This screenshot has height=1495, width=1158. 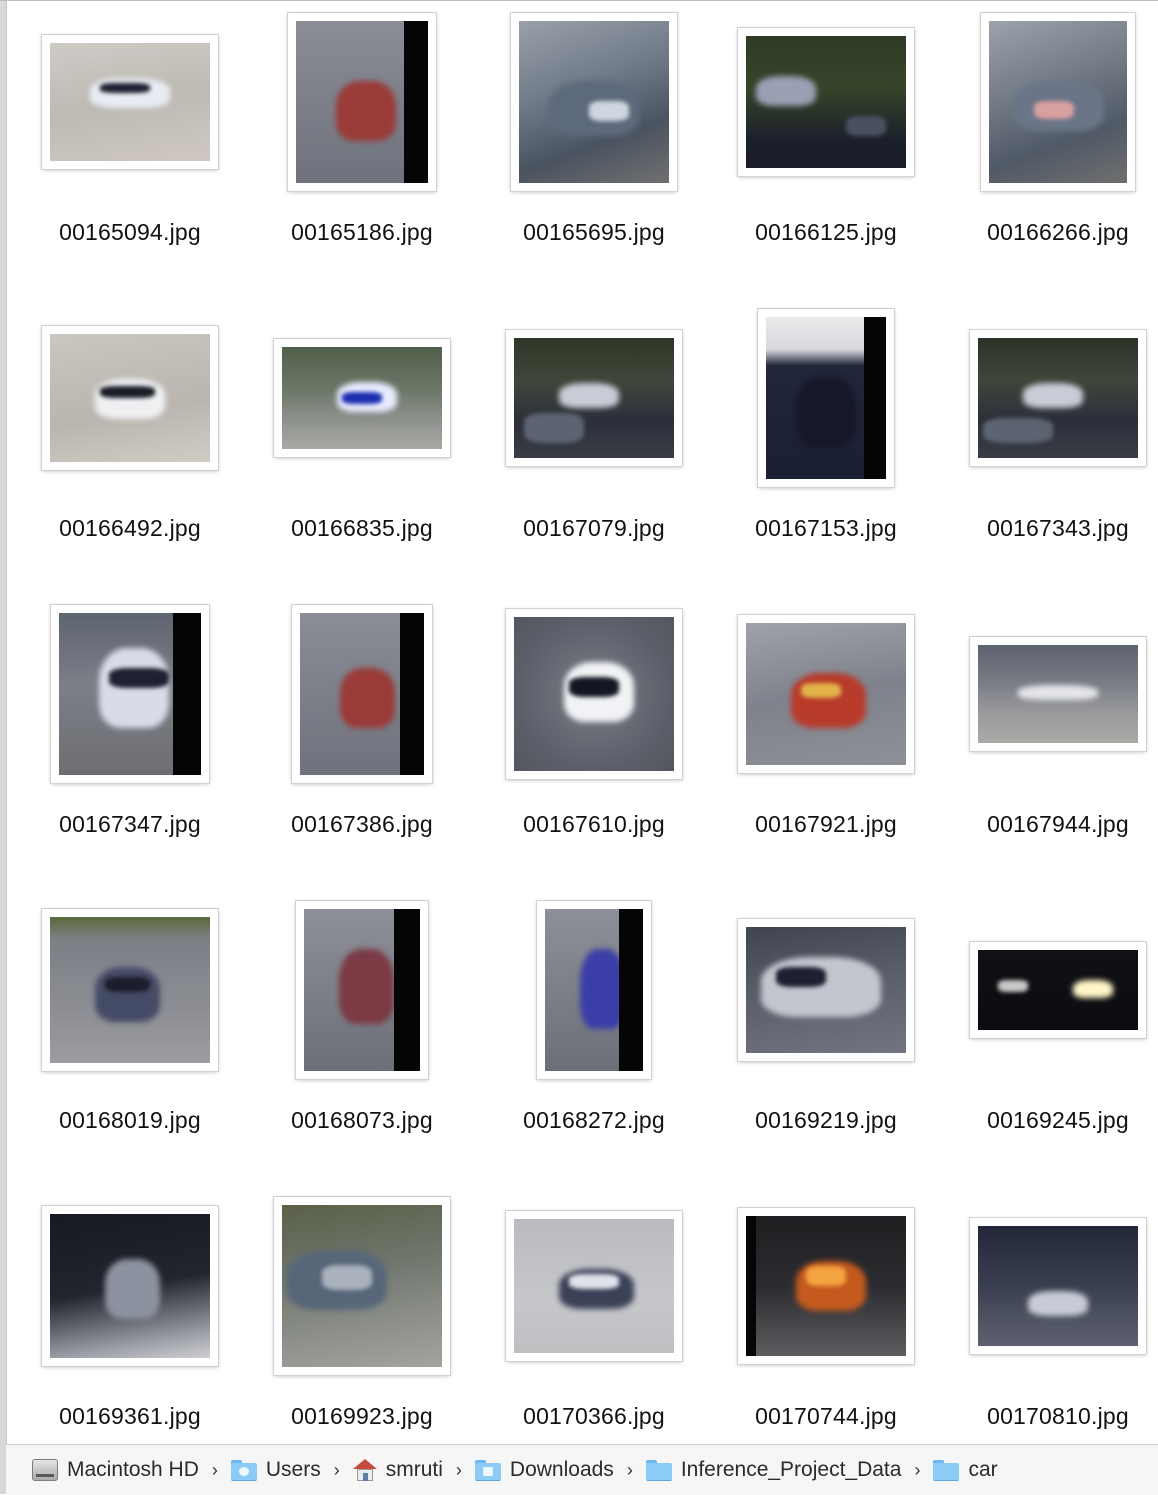 I want to click on path-crumb: Macintosh HD, so click(x=115, y=1470).